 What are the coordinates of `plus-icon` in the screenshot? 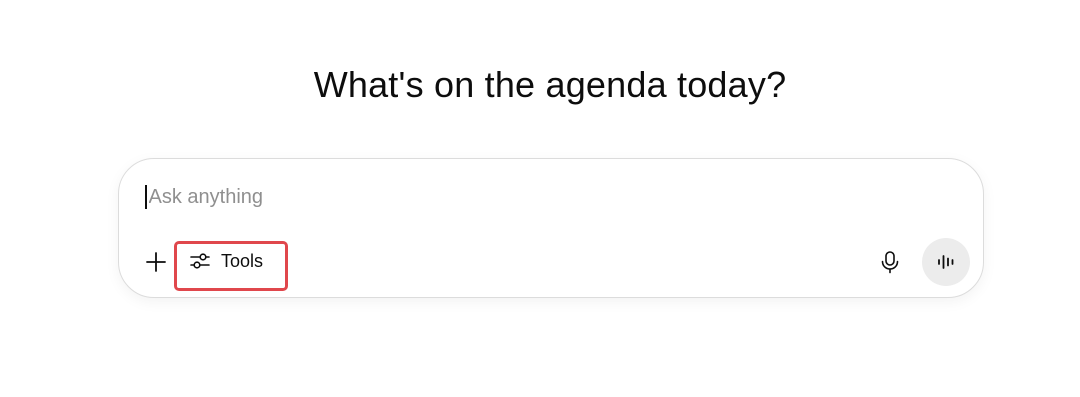 It's located at (156, 262).